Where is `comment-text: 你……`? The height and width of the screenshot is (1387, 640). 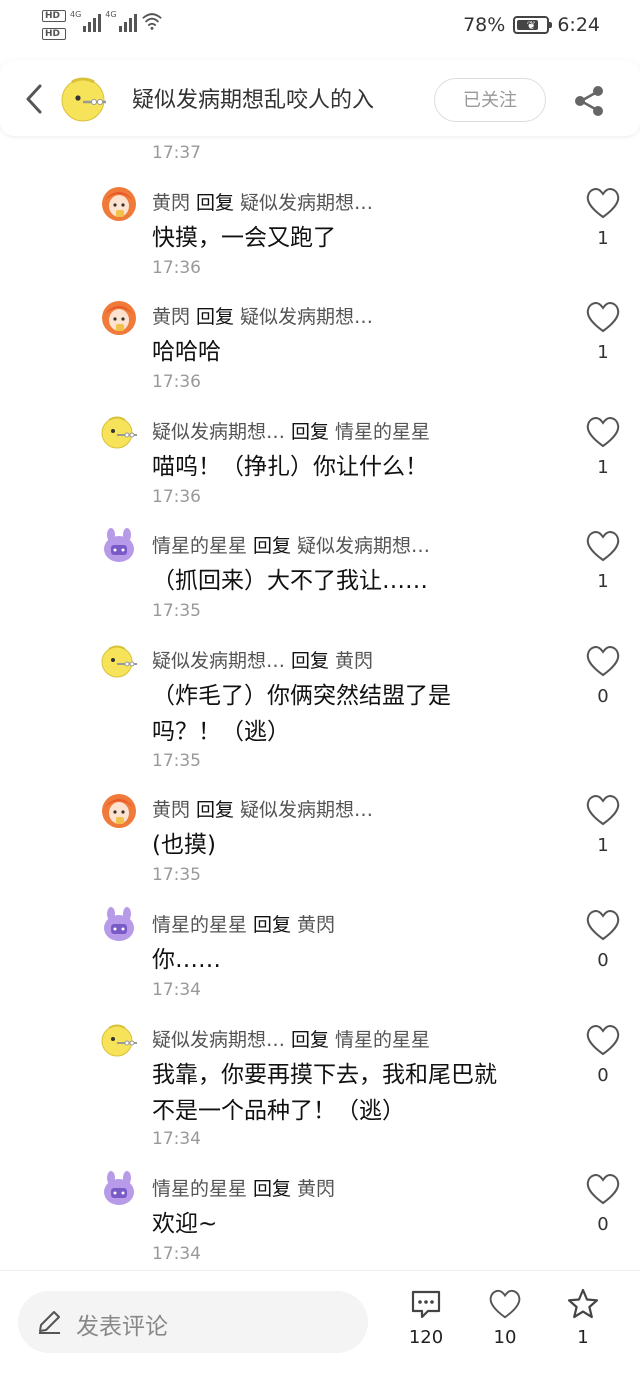
comment-text: 你…… is located at coordinates (186, 960).